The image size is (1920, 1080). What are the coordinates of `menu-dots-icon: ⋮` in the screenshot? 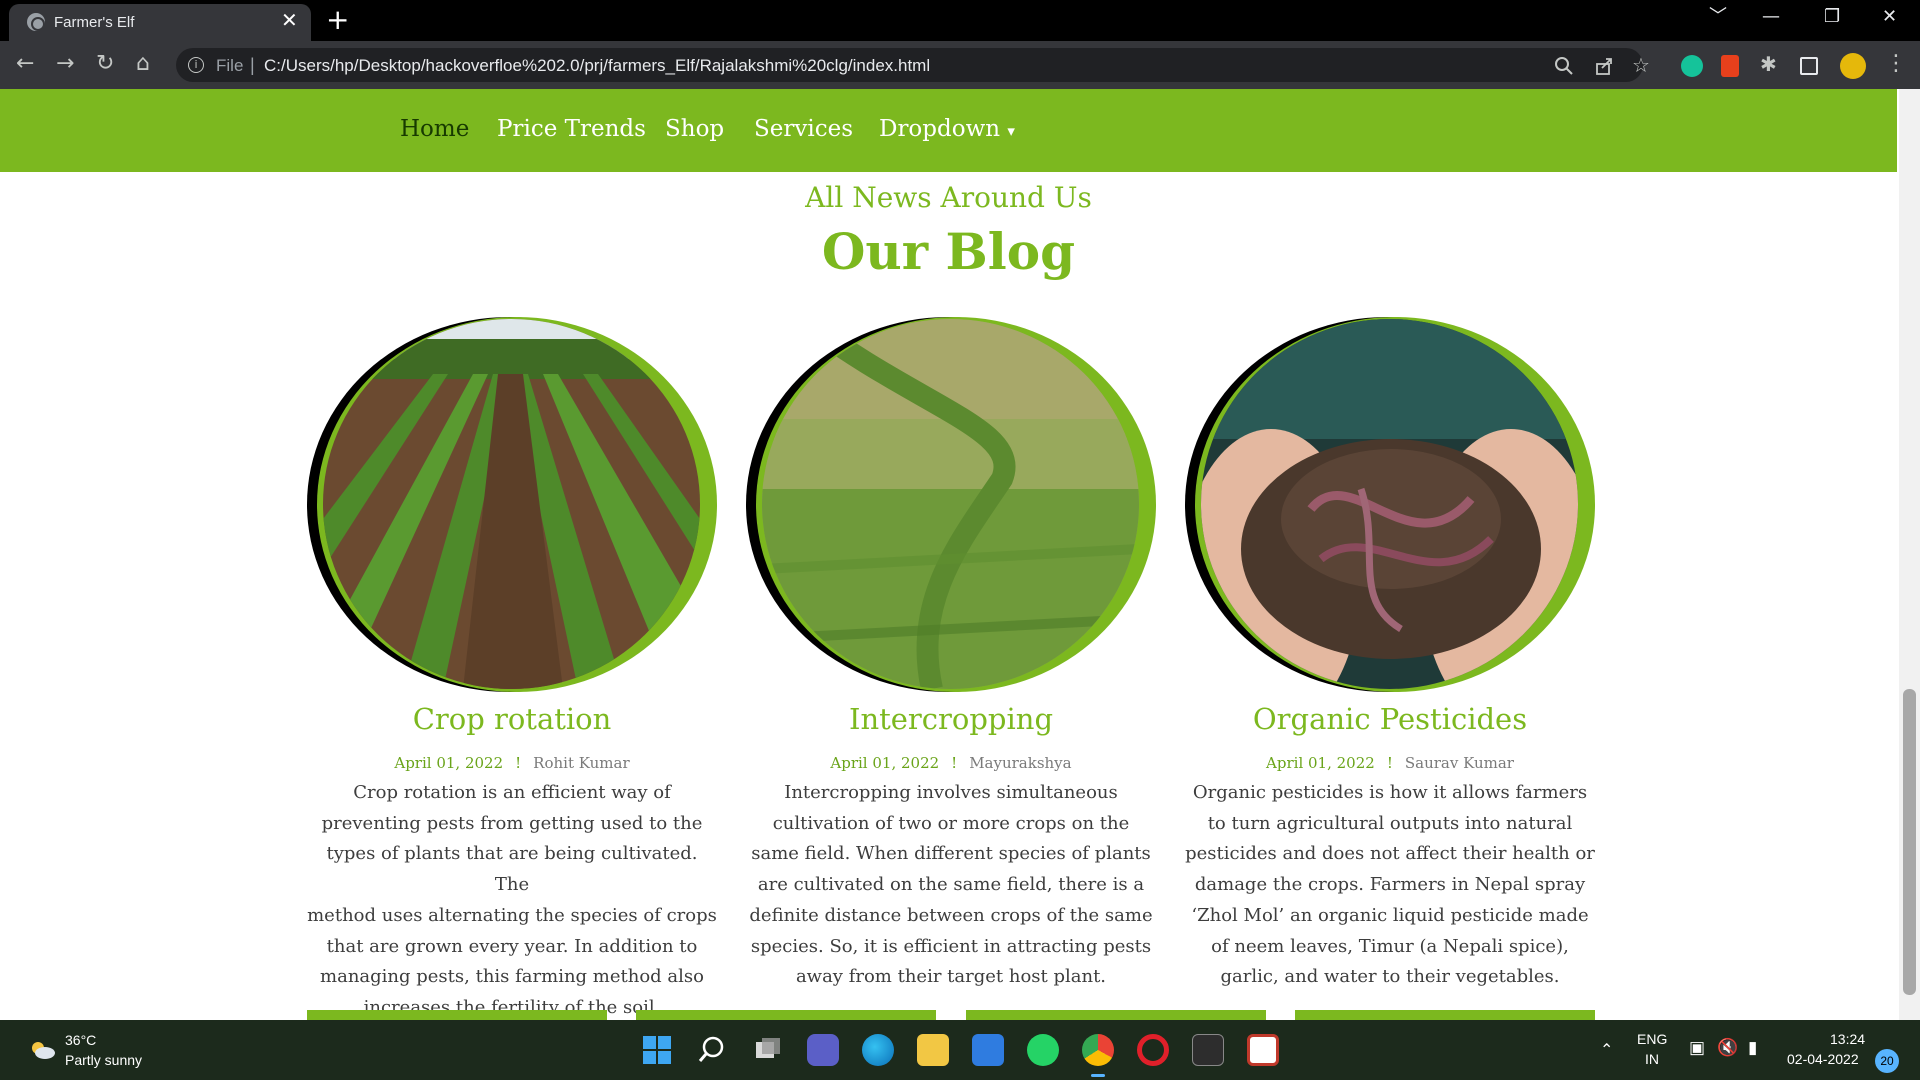 It's located at (1896, 64).